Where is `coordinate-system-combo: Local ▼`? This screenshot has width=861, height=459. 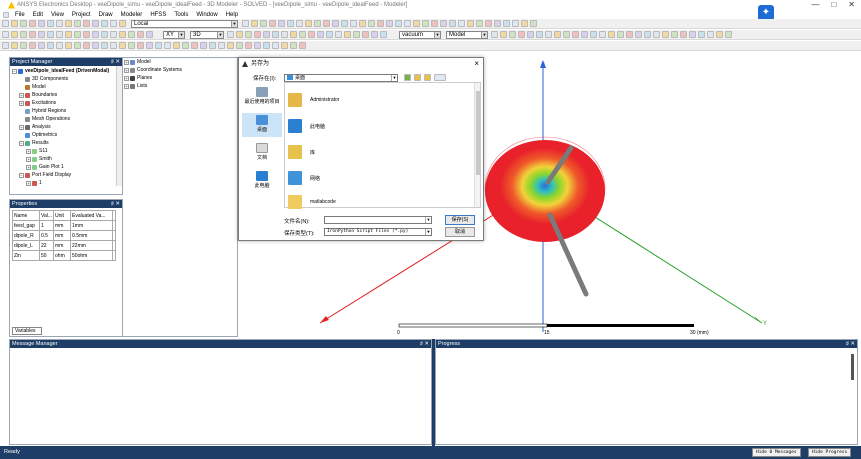
coordinate-system-combo: Local ▼ is located at coordinates (184, 24).